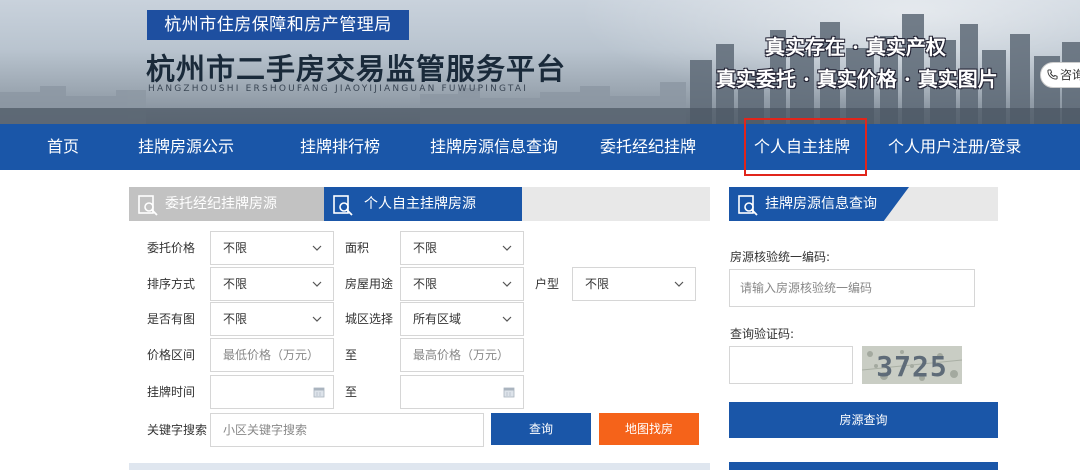 This screenshot has height=470, width=1080. I want to click on captcha-text: 3725, so click(911, 366).